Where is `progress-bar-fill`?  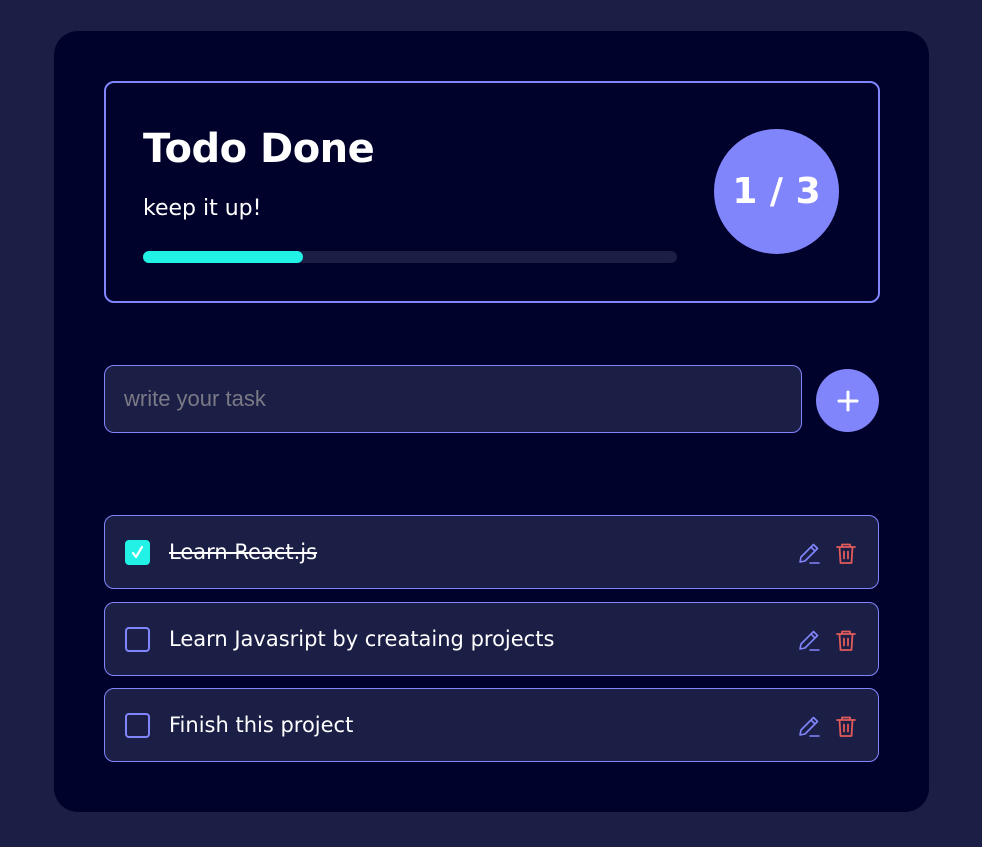 progress-bar-fill is located at coordinates (223, 257).